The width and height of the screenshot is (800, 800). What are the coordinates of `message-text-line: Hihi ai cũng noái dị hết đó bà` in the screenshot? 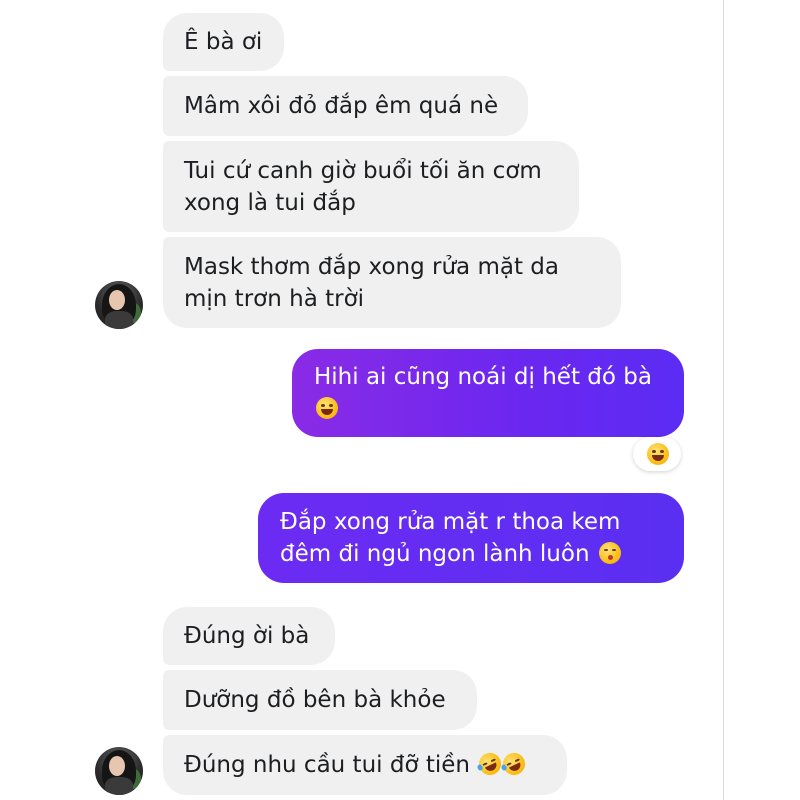 It's located at (483, 377).